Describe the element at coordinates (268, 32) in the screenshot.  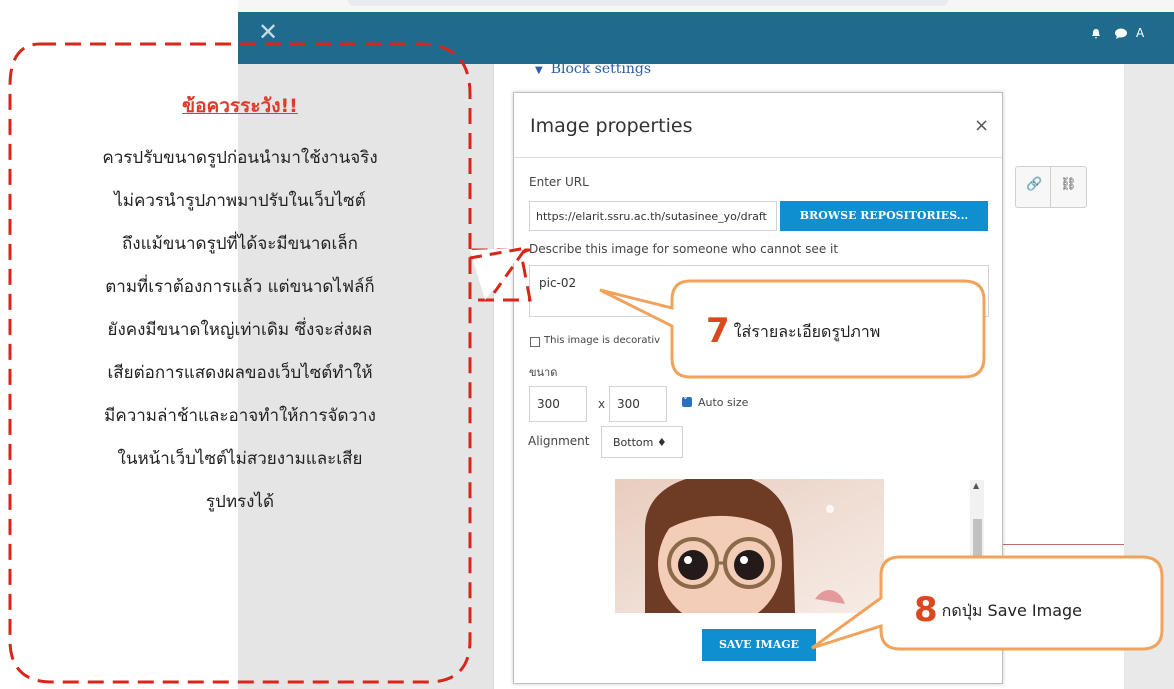
I see `nav-close-icon: ✕` at that location.